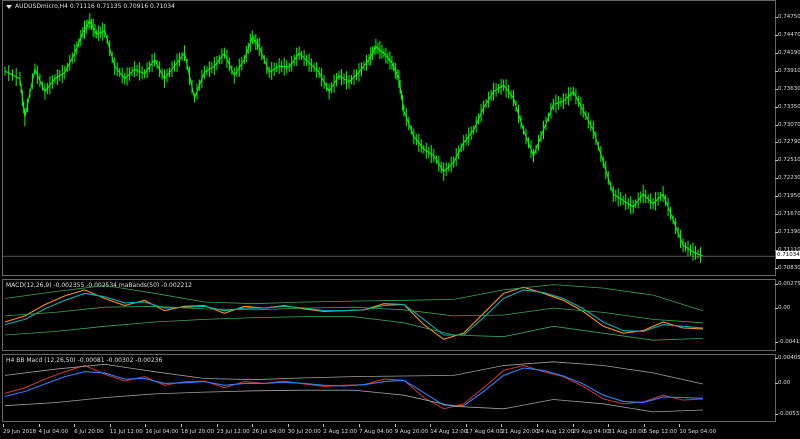 This screenshot has width=800, height=439. Describe the element at coordinates (787, 17) in the screenshot. I see `y-tick-label: 0.74750` at that location.